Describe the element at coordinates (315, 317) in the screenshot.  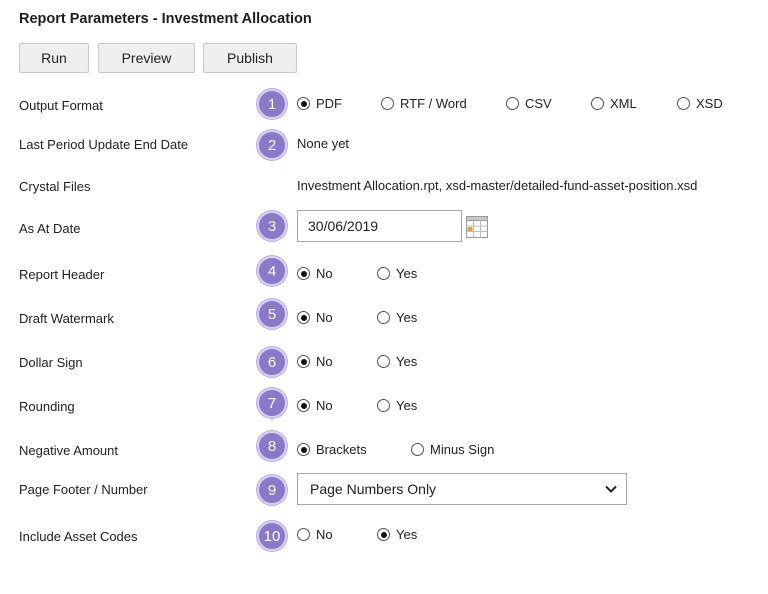
I see `draft-watermark-no-radio: No` at that location.